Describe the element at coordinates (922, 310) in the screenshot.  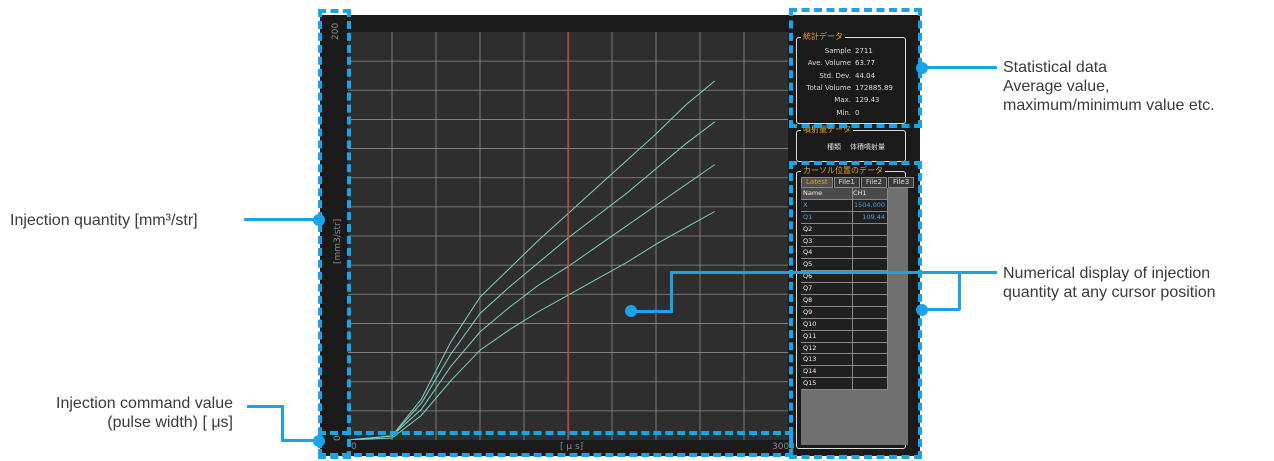
I see `numerical-dot-panel` at that location.